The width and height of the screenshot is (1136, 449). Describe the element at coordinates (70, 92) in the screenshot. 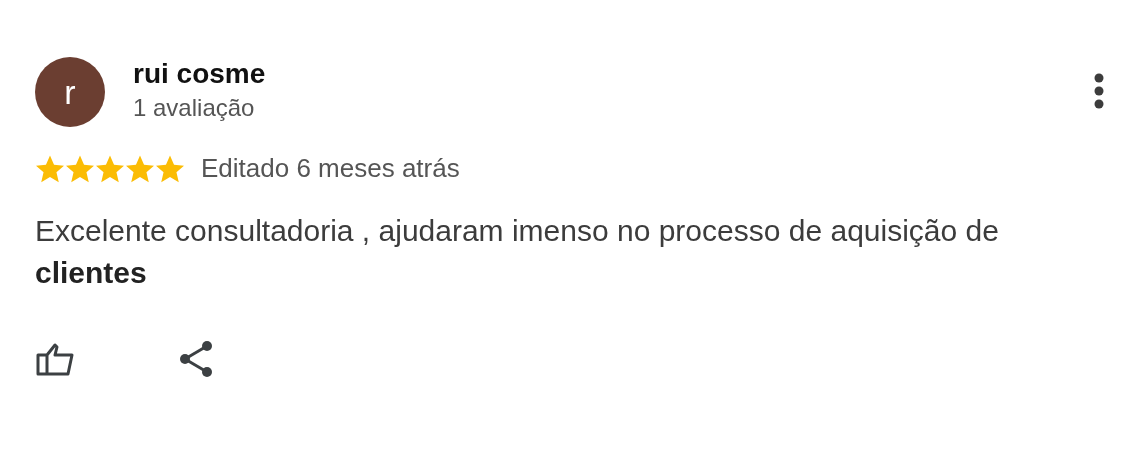

I see `avatar: r` at that location.